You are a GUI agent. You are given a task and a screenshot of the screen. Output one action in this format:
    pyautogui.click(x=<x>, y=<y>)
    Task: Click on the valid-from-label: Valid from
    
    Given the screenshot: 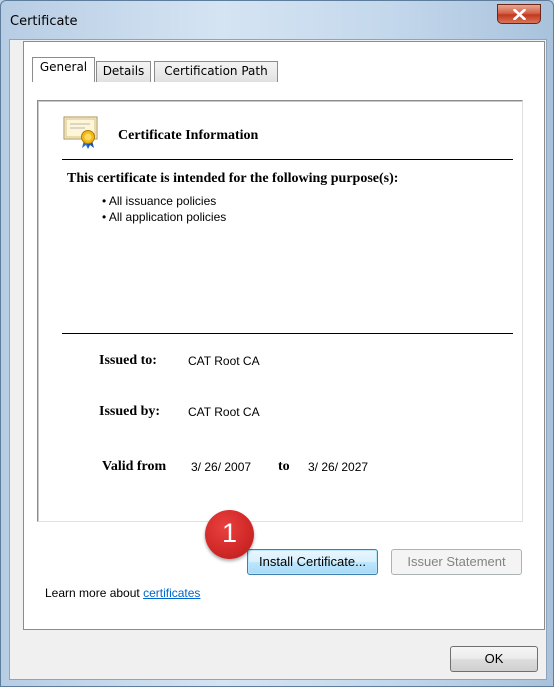 What is the action you would take?
    pyautogui.click(x=134, y=466)
    